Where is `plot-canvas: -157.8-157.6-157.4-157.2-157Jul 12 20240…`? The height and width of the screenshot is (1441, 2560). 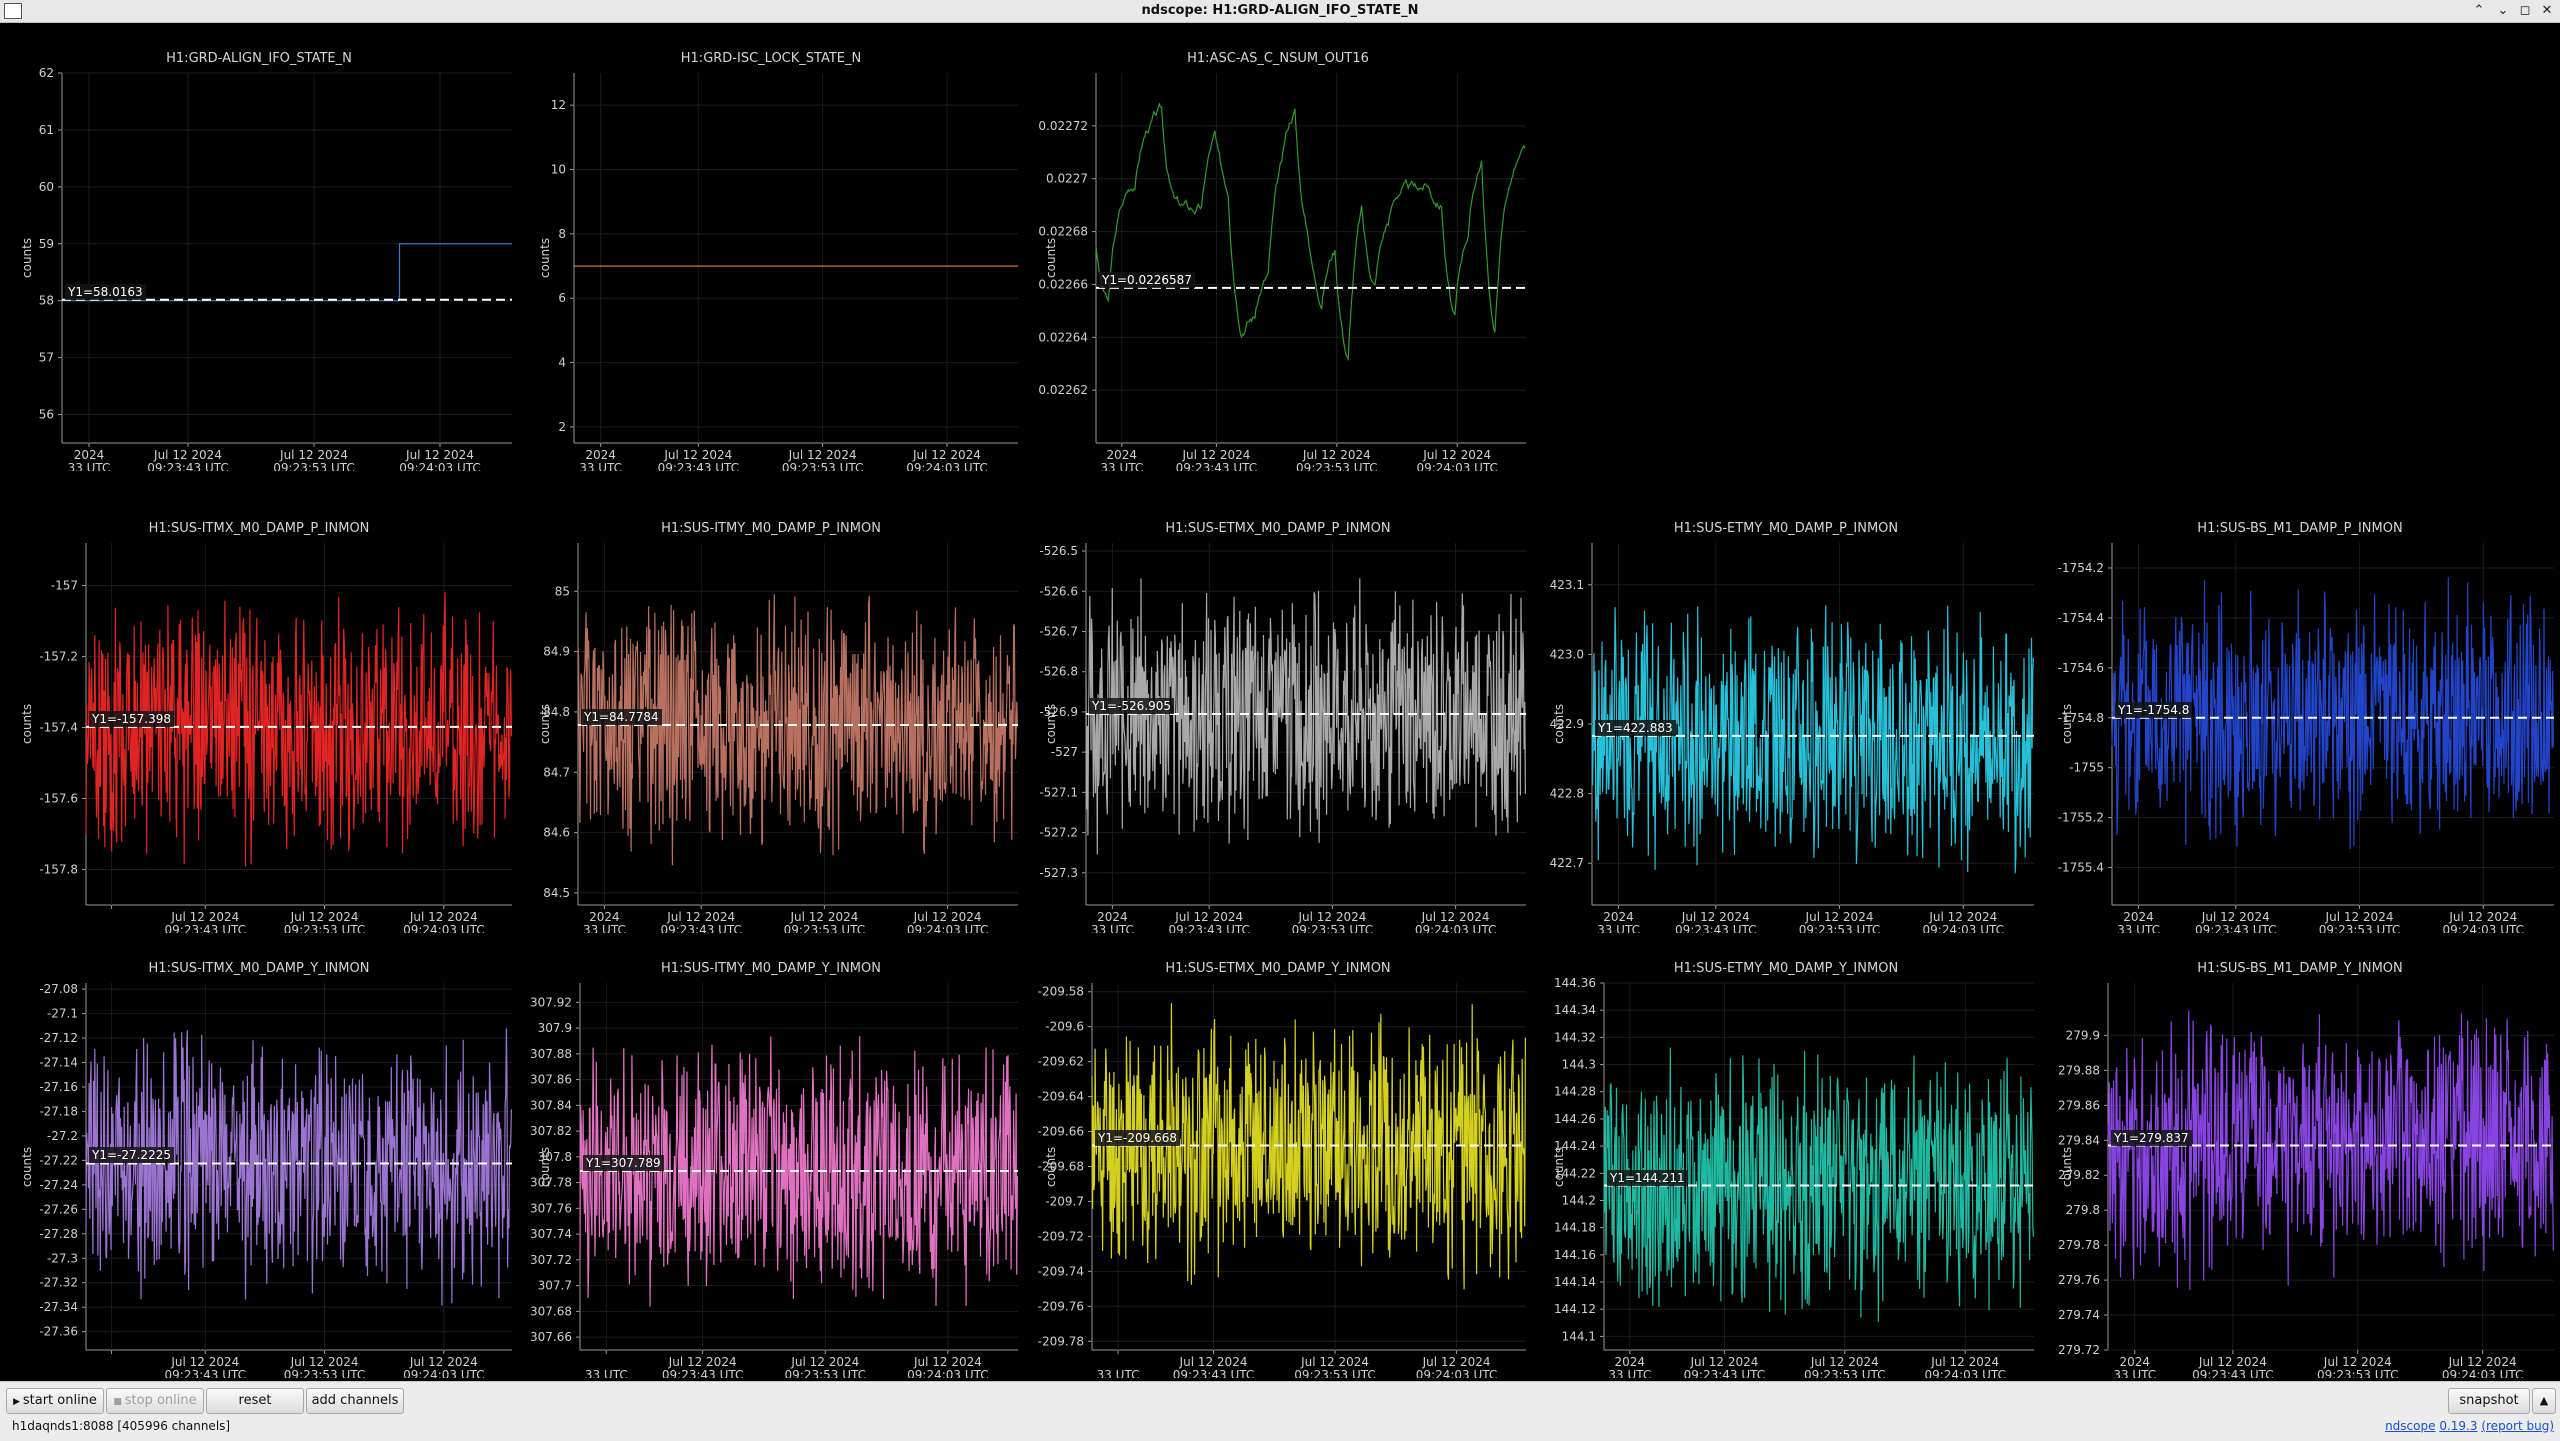
plot-canvas: -157.8-157.6-157.4-157.2-157Jul 12 20240… is located at coordinates (259, 713).